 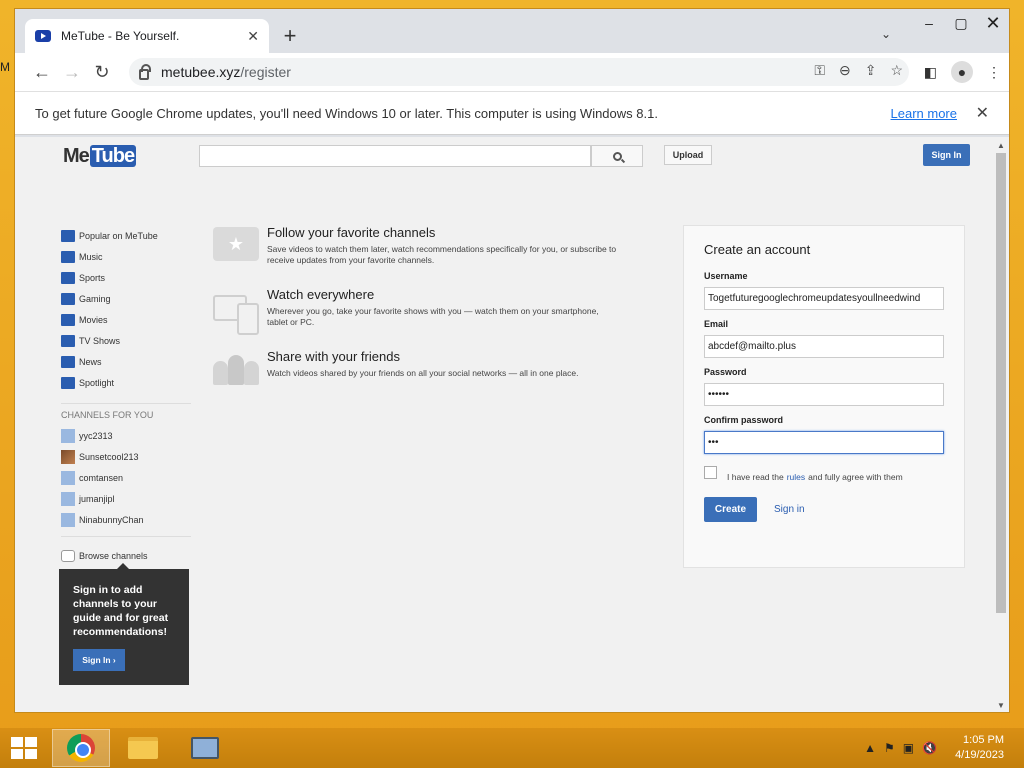 I want to click on guide-item-label: TV Shows, so click(x=100, y=340).